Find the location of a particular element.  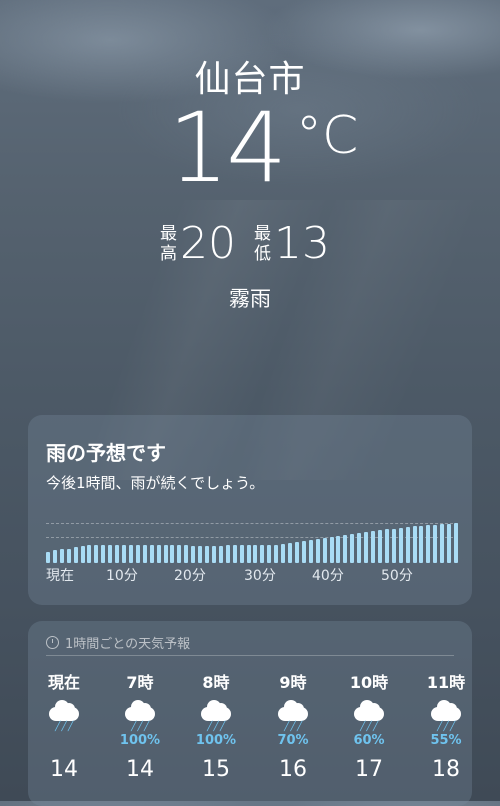

time-tick-label: 40分 is located at coordinates (328, 576).